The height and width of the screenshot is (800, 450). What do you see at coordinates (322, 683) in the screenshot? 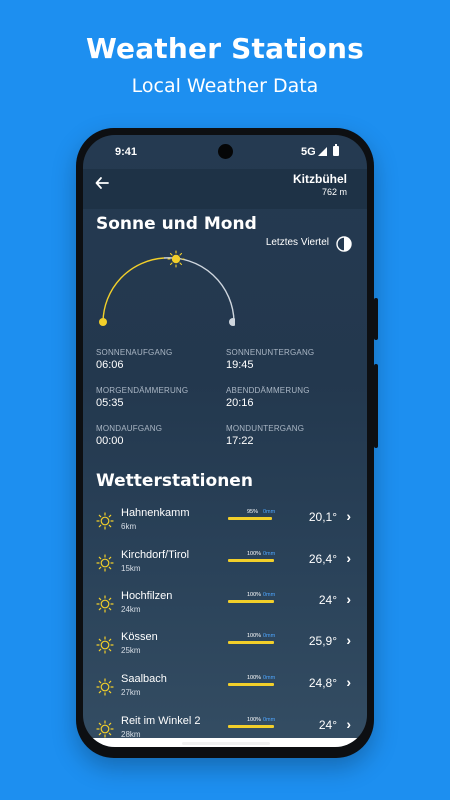
I see `station-temp: 24,8°` at bounding box center [322, 683].